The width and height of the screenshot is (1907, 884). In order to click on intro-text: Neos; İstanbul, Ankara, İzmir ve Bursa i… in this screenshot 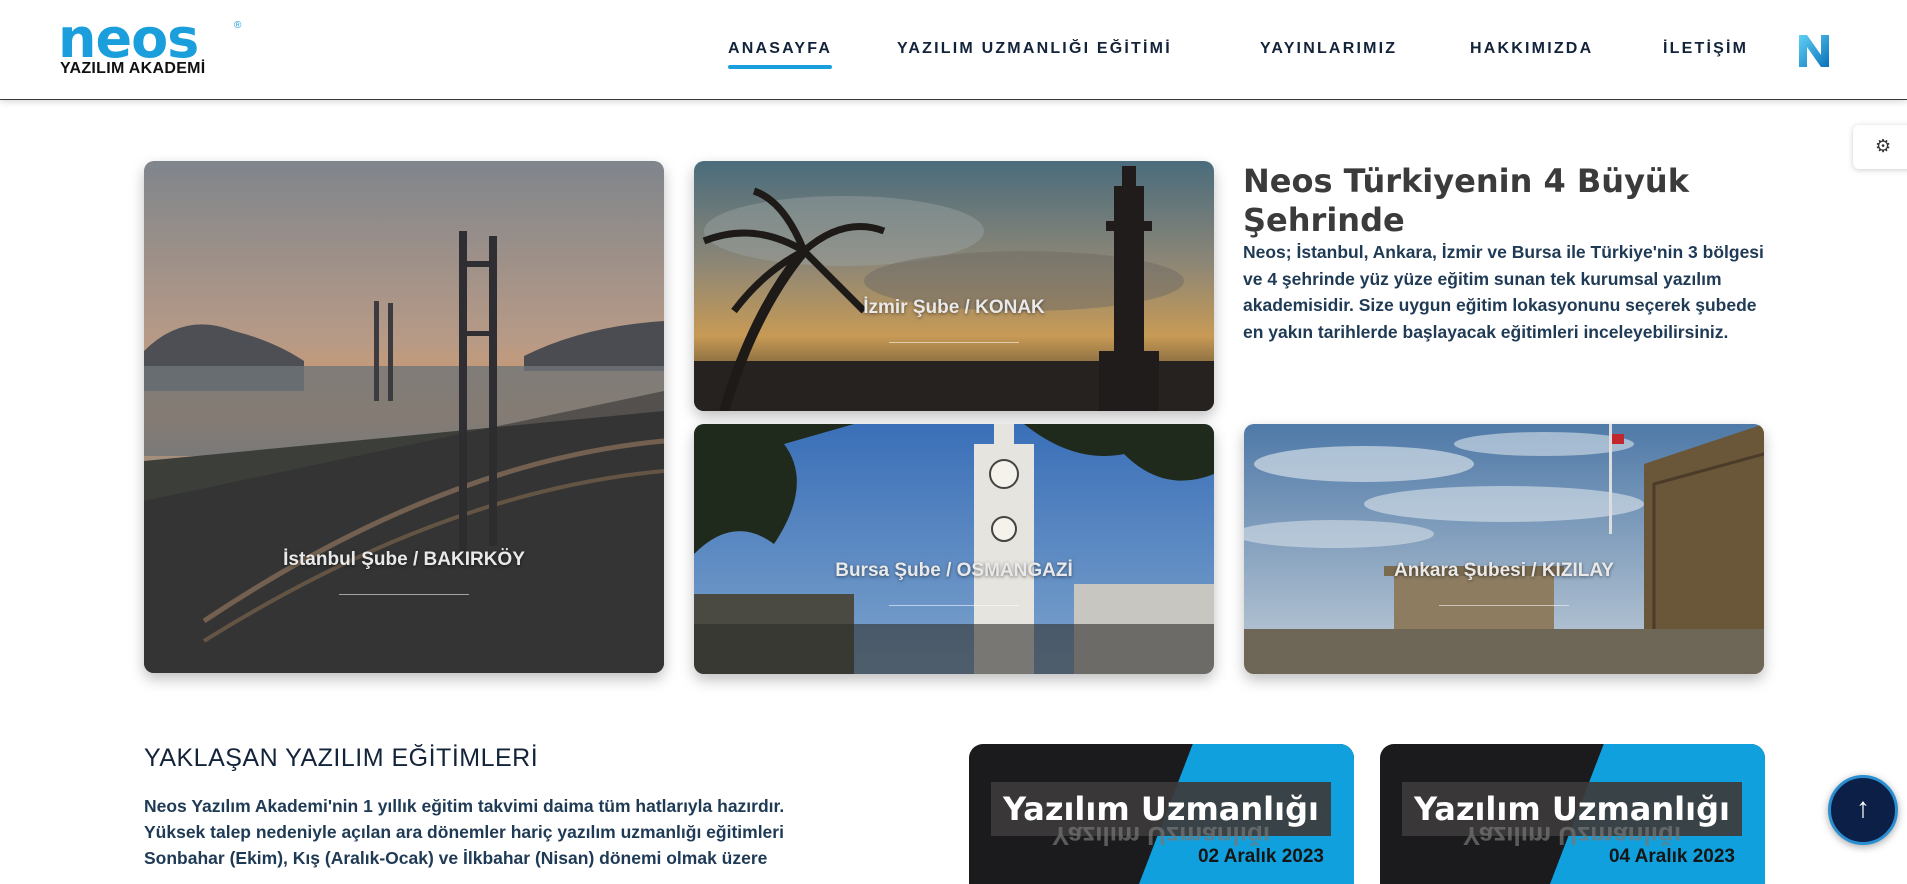, I will do `click(1503, 292)`.